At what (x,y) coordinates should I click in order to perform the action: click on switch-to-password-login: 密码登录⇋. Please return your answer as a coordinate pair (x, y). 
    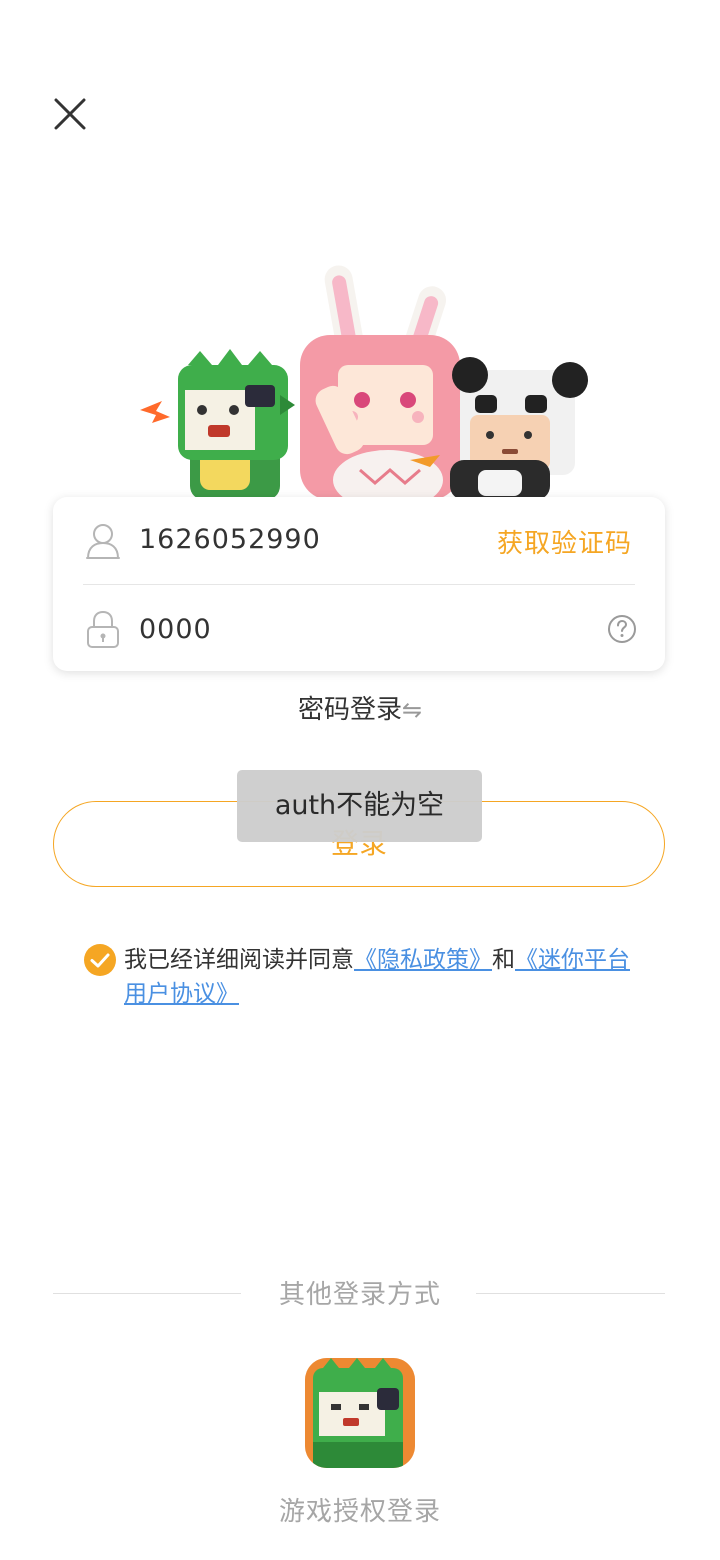
    Looking at the image, I should click on (360, 710).